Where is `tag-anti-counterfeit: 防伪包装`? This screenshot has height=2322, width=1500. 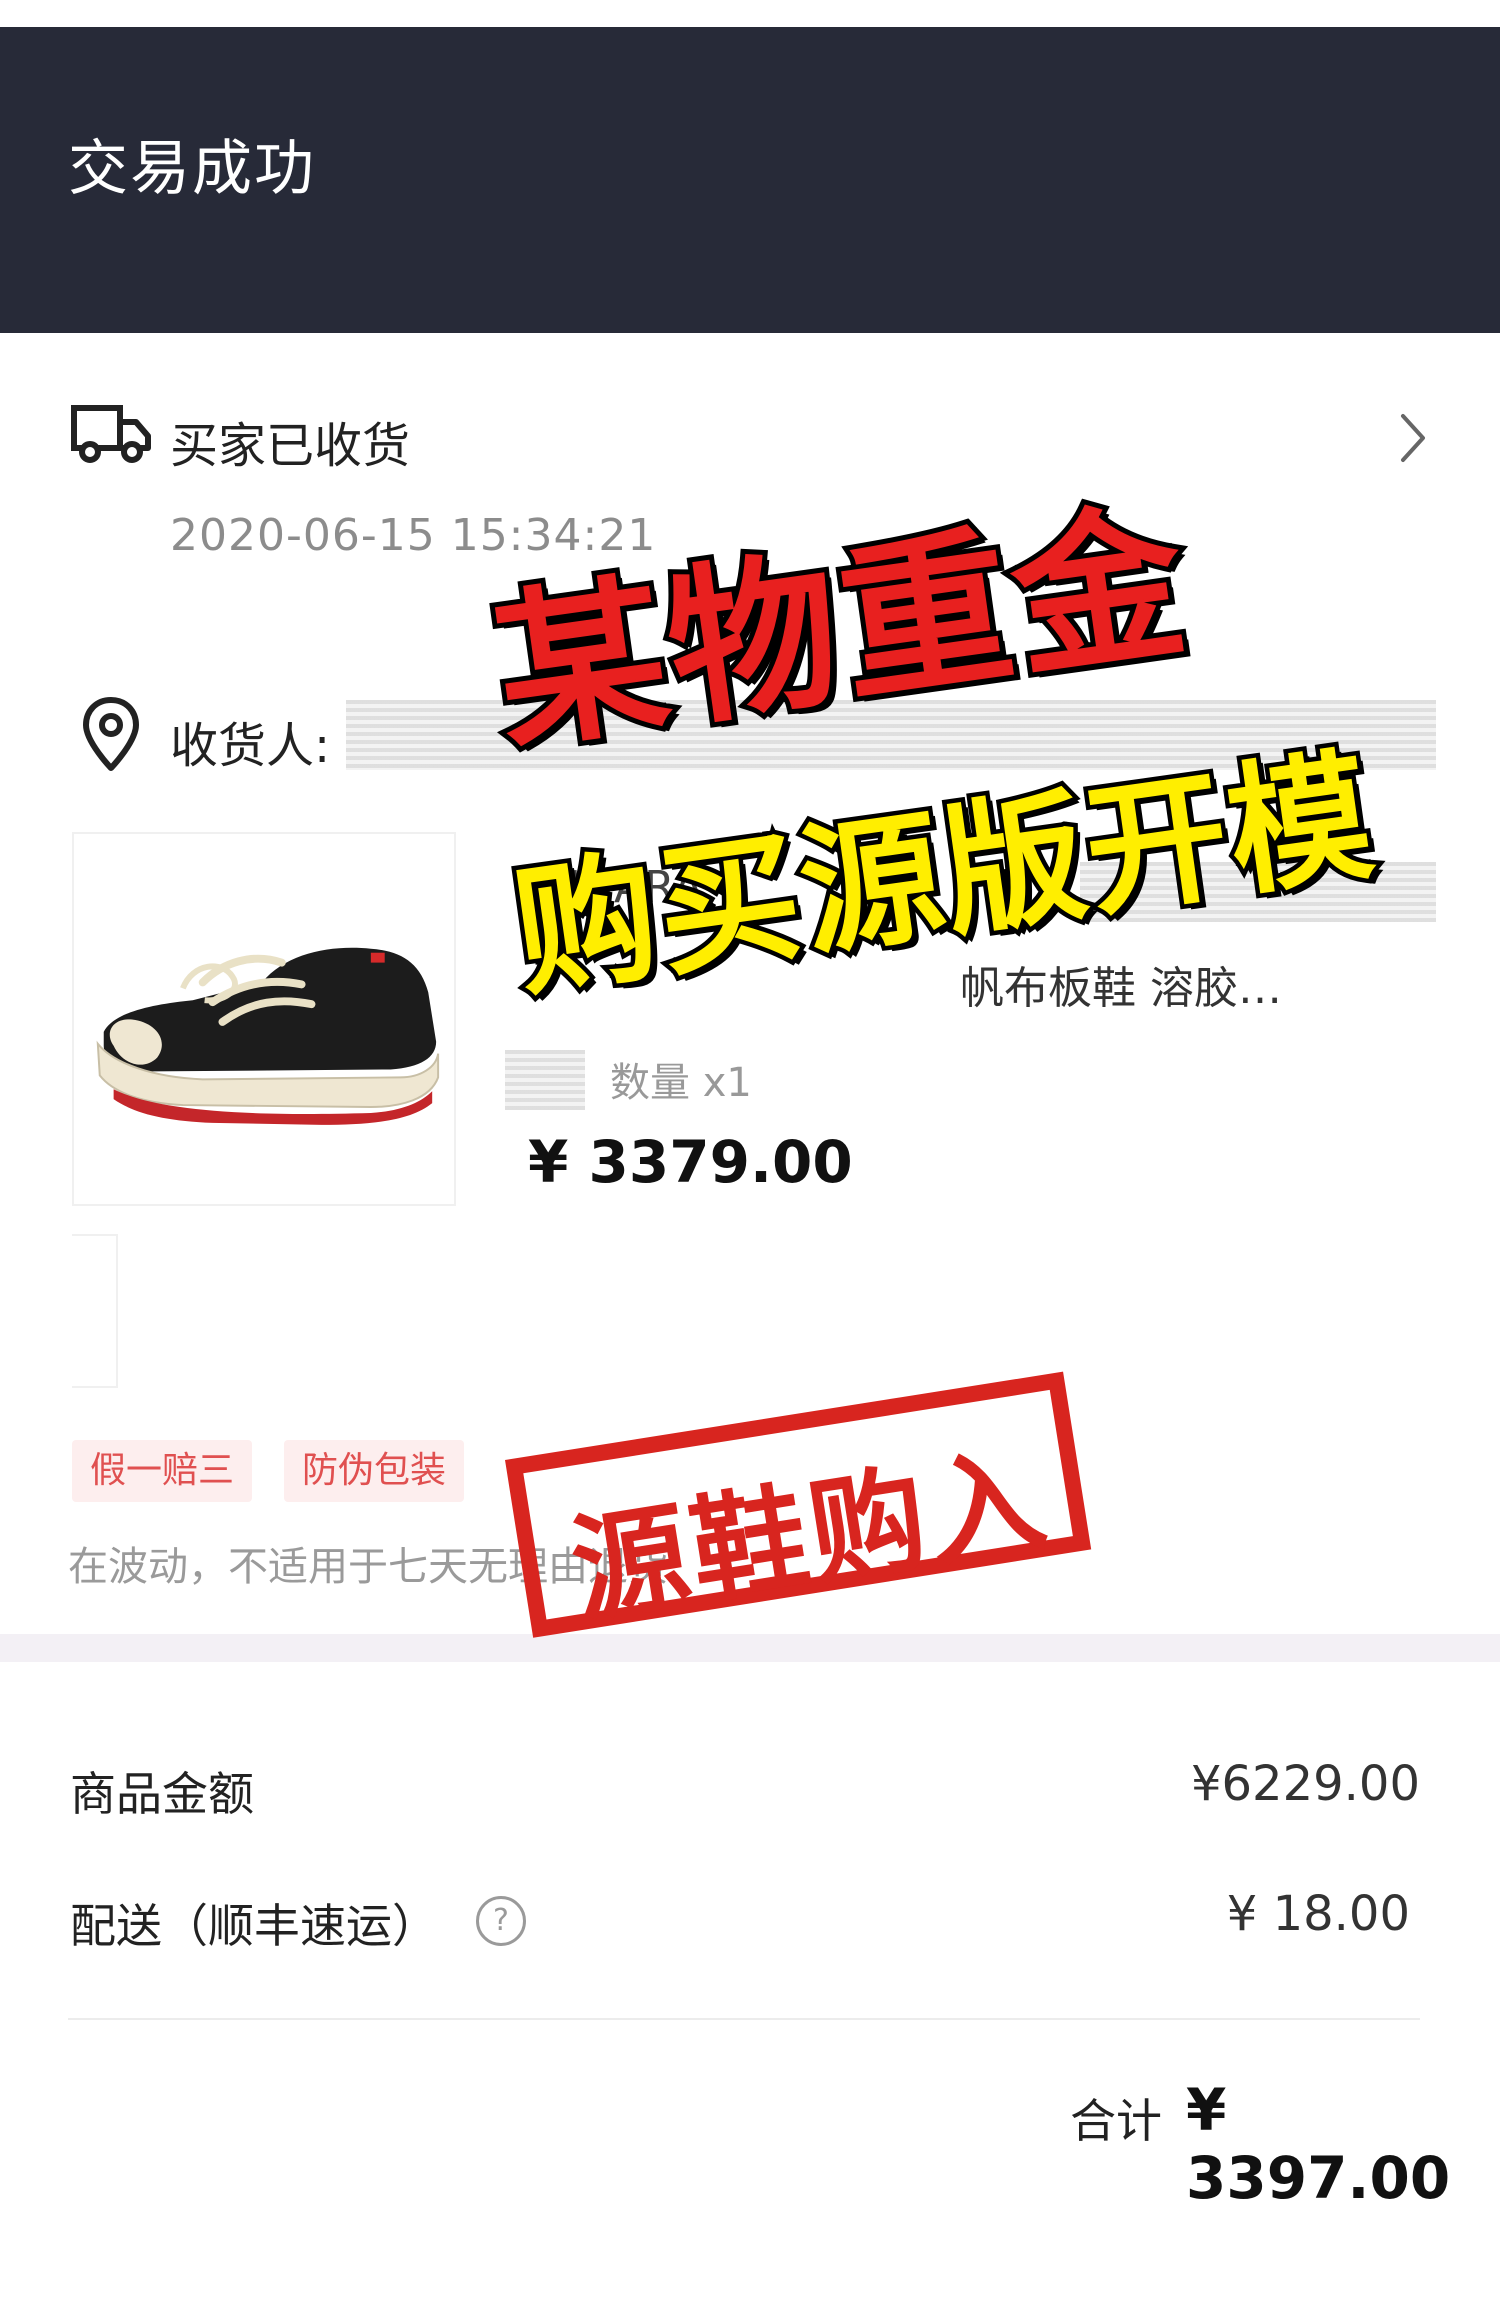
tag-anti-counterfeit: 防伪包装 is located at coordinates (374, 1471).